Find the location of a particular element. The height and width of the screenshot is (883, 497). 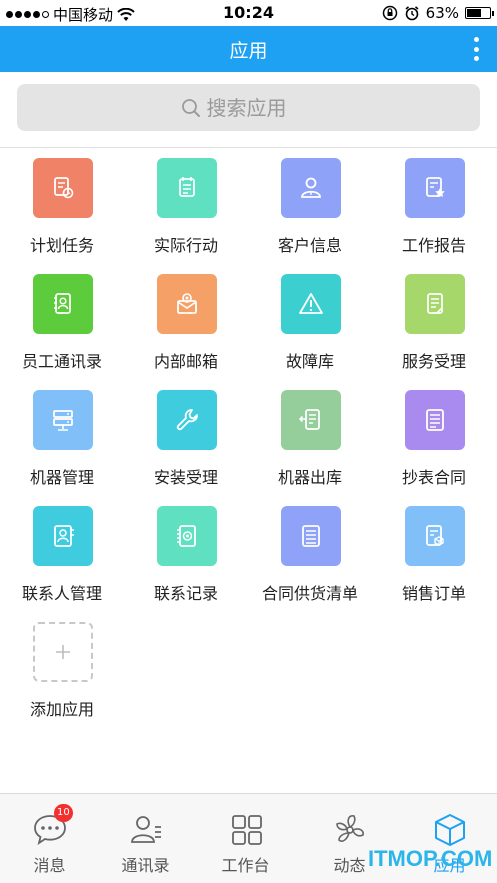

app-item-customer-info: 客户信息 is located at coordinates (310, 208).